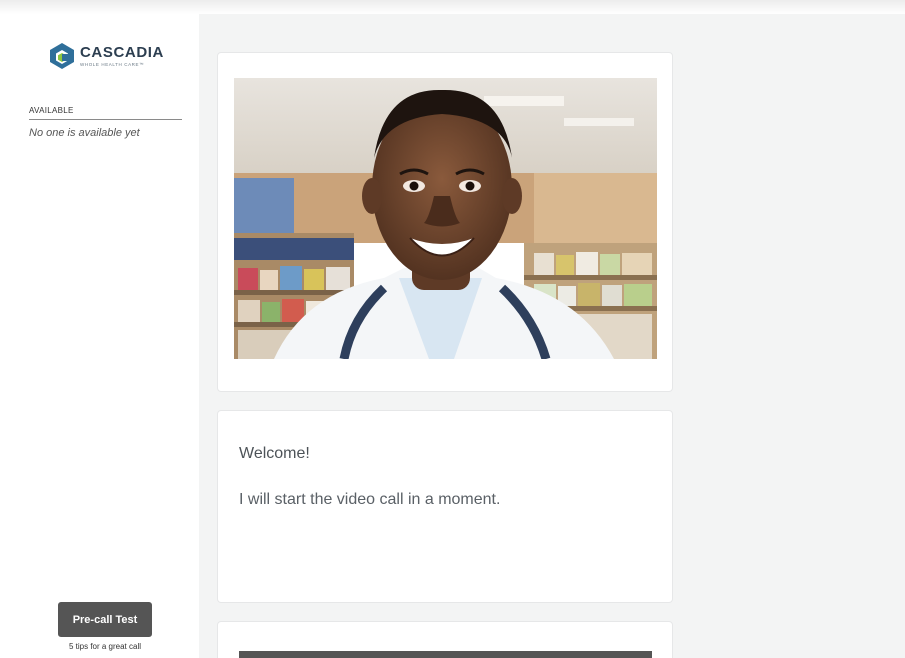 The height and width of the screenshot is (658, 905). Describe the element at coordinates (84, 133) in the screenshot. I see `available-empty-message: No one is available yet` at that location.